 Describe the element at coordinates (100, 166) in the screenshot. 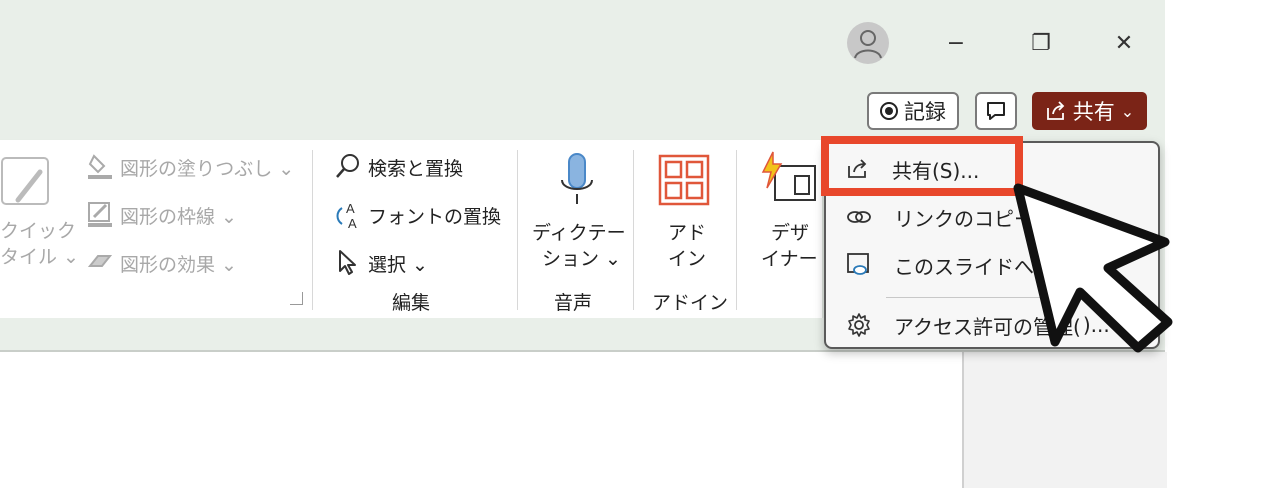

I see `paint-bucket-icon` at that location.